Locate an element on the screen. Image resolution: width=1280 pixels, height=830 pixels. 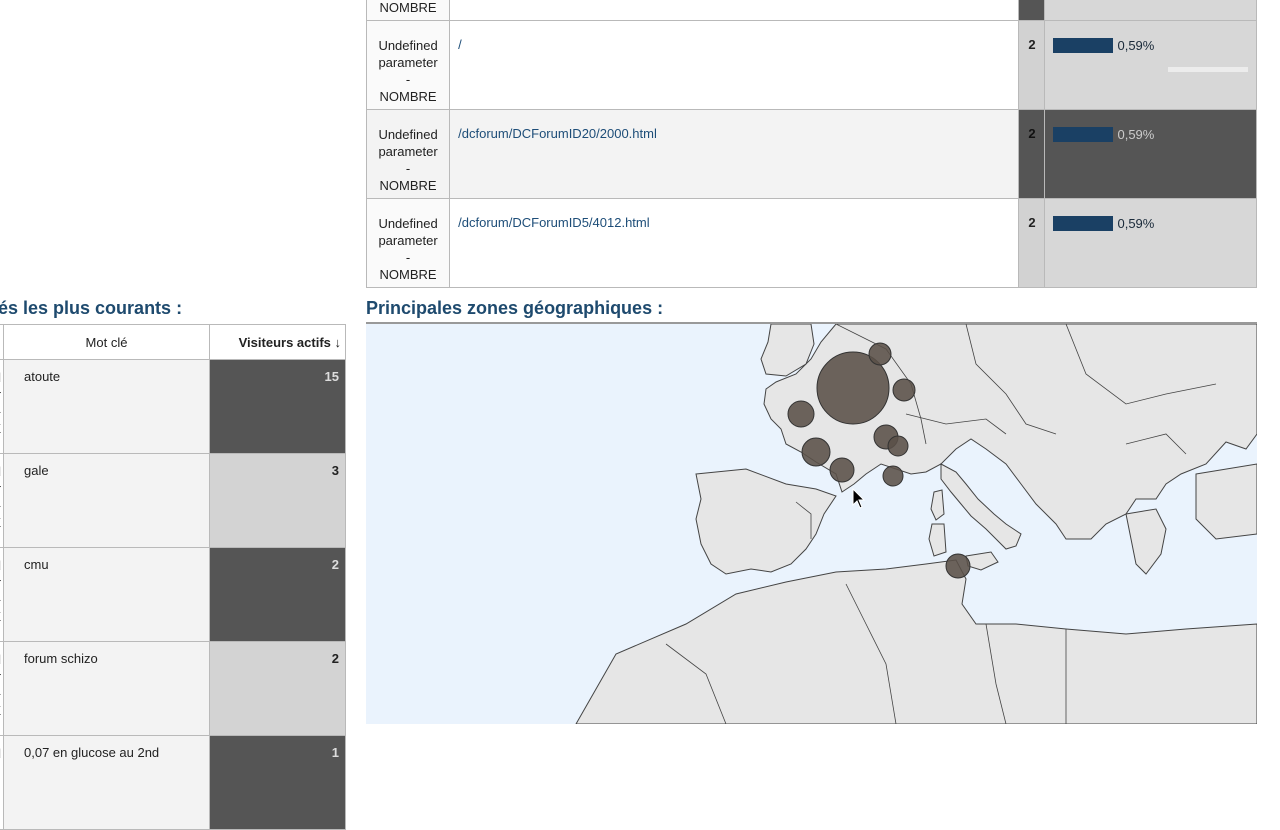
visitors-value: 3 is located at coordinates (277, 500).